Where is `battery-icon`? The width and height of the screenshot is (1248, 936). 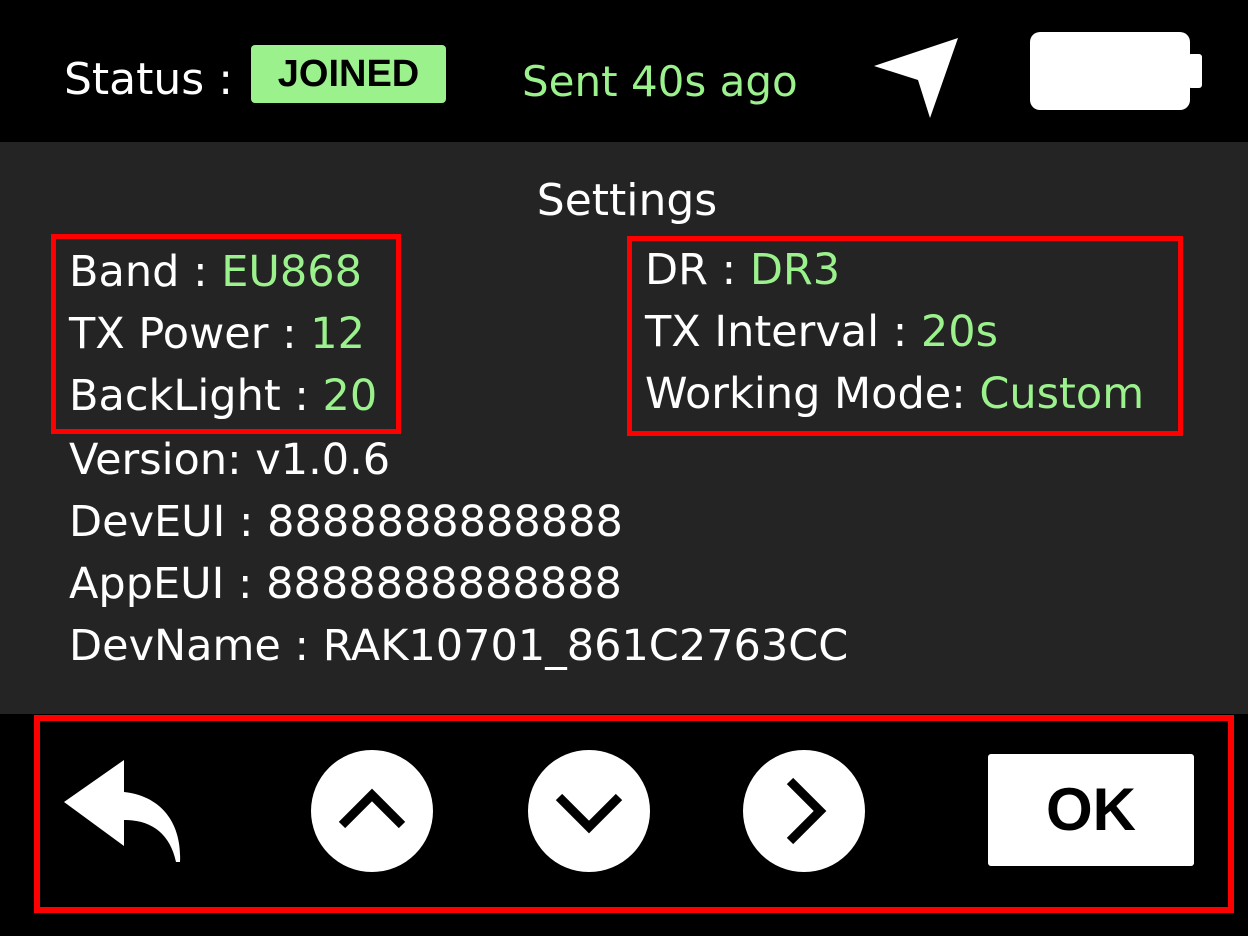
battery-icon is located at coordinates (1116, 71).